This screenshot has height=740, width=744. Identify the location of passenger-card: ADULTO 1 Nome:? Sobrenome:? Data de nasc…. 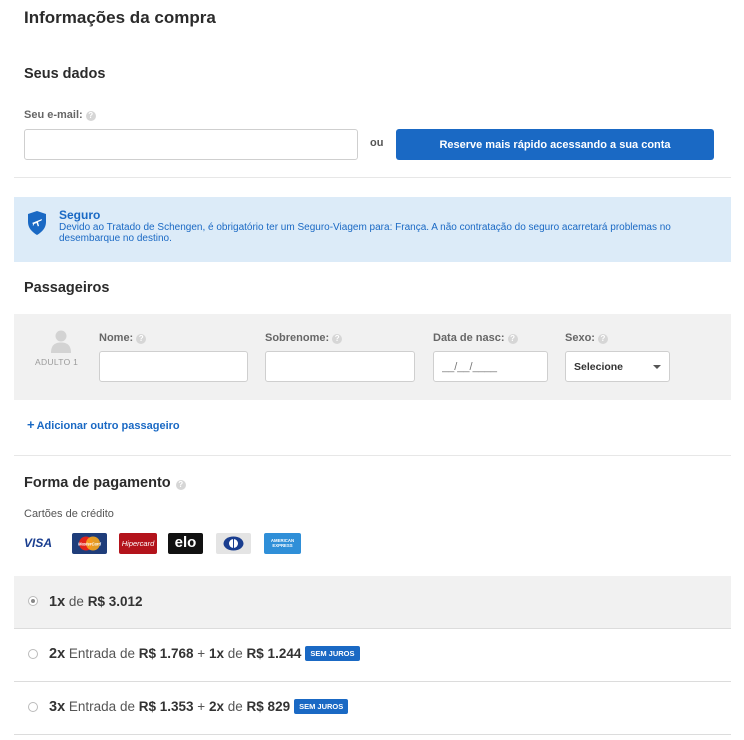
(372, 357).